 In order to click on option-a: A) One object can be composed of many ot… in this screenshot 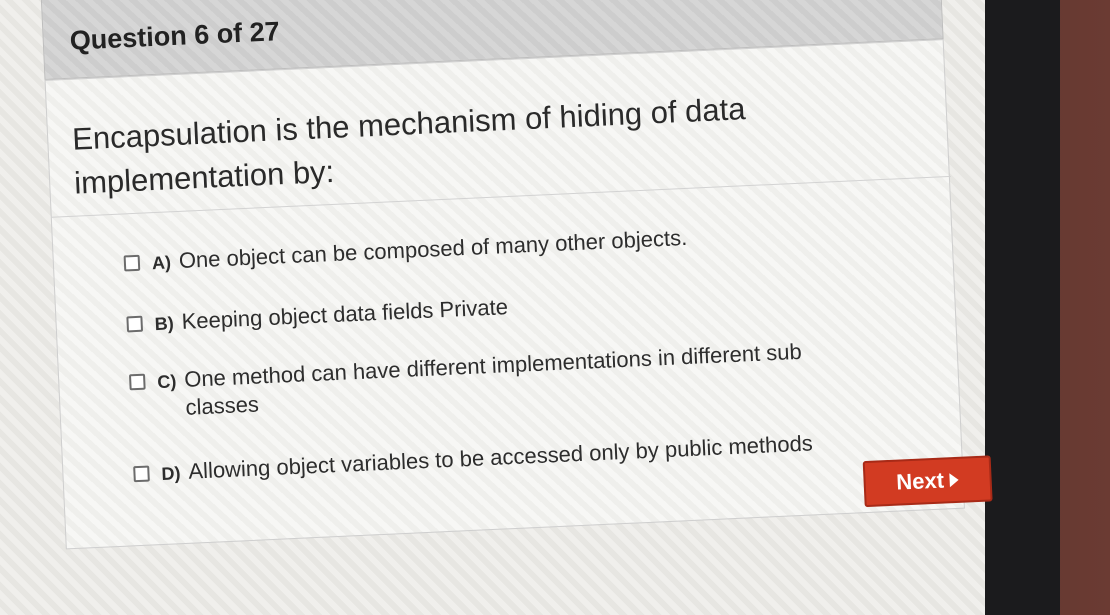, I will do `click(473, 248)`.